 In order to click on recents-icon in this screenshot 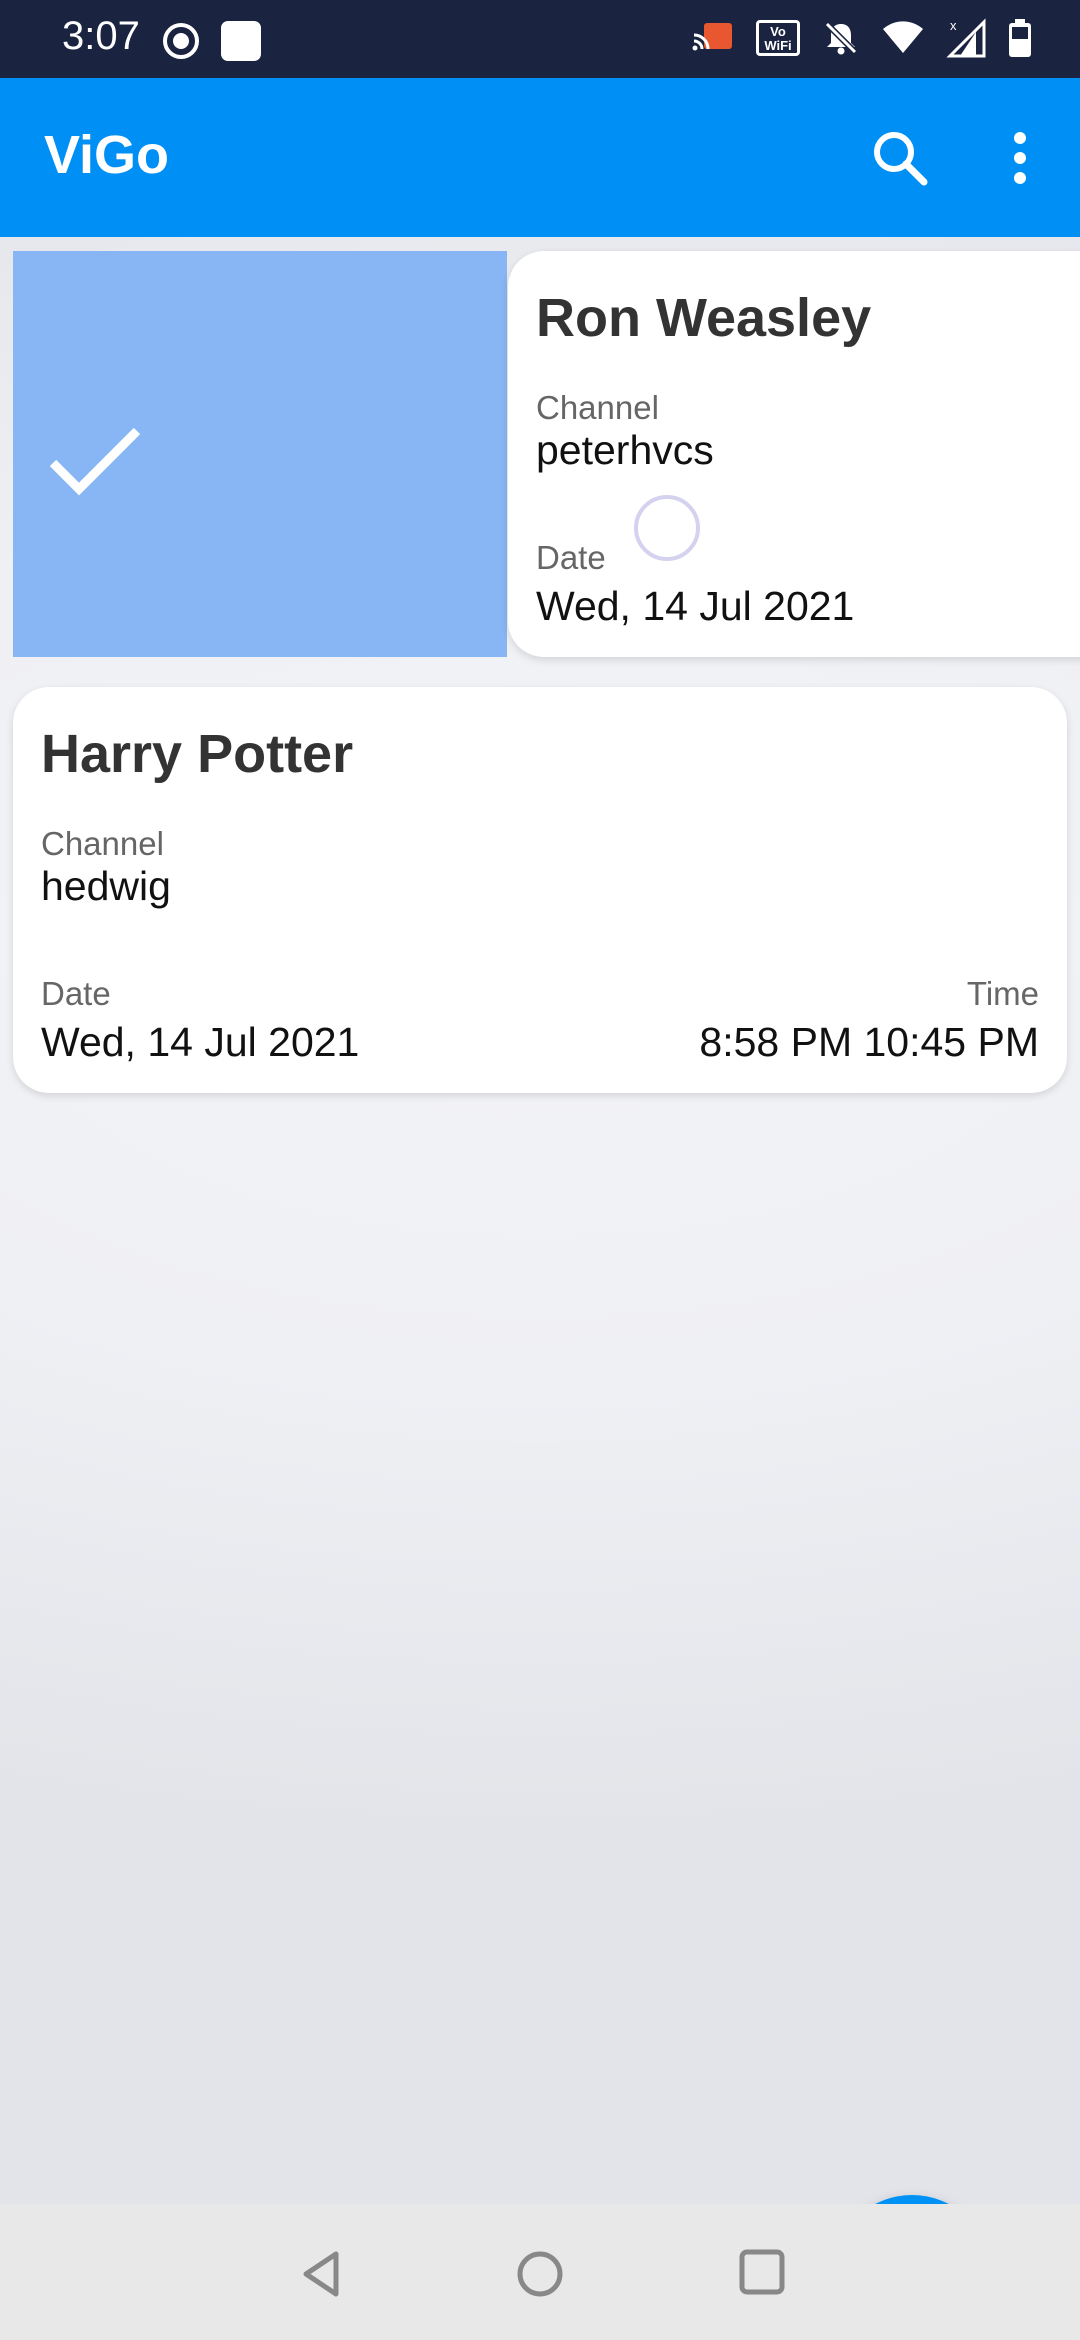, I will do `click(762, 2272)`.